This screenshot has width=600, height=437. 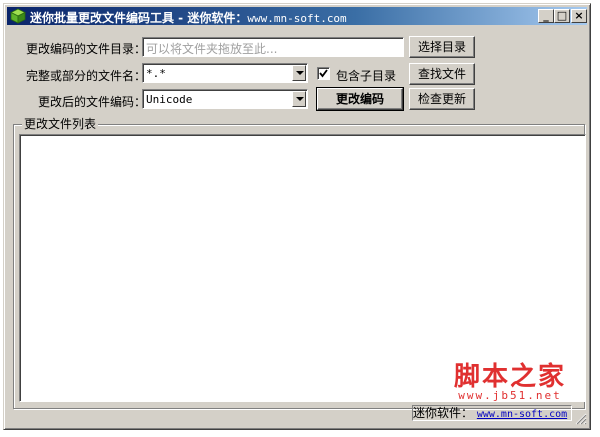 I want to click on minimize-button: _, so click(x=546, y=16).